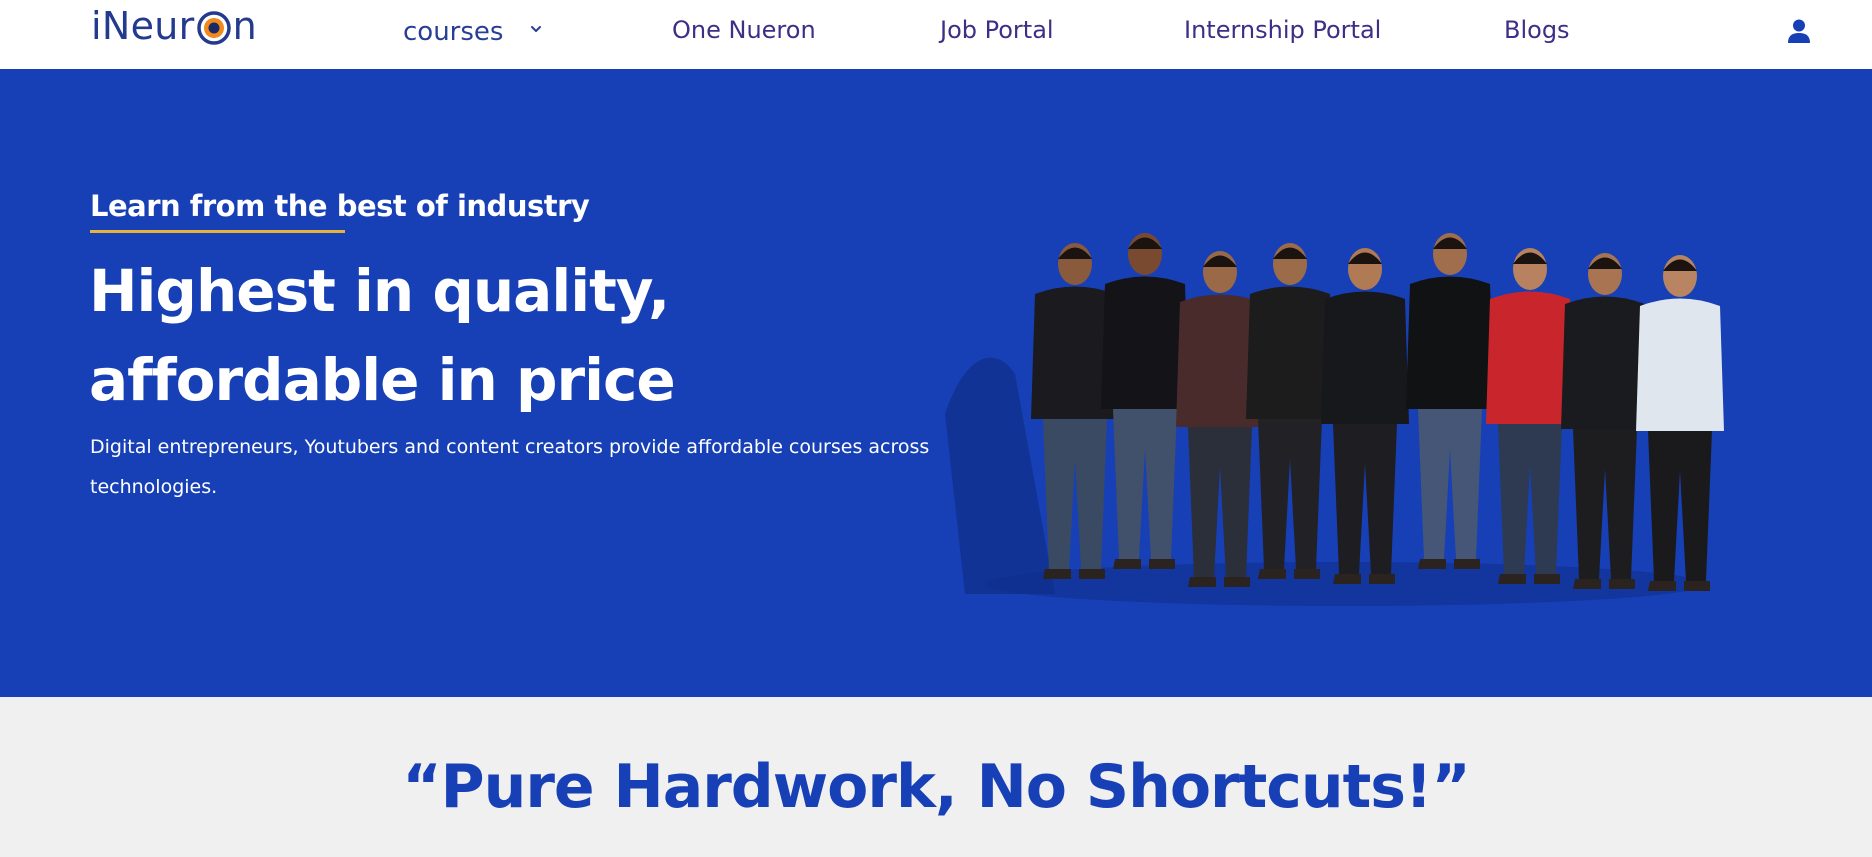 This screenshot has height=857, width=1872. What do you see at coordinates (379, 291) in the screenshot?
I see `hero-title-line1: Highest in quality,` at bounding box center [379, 291].